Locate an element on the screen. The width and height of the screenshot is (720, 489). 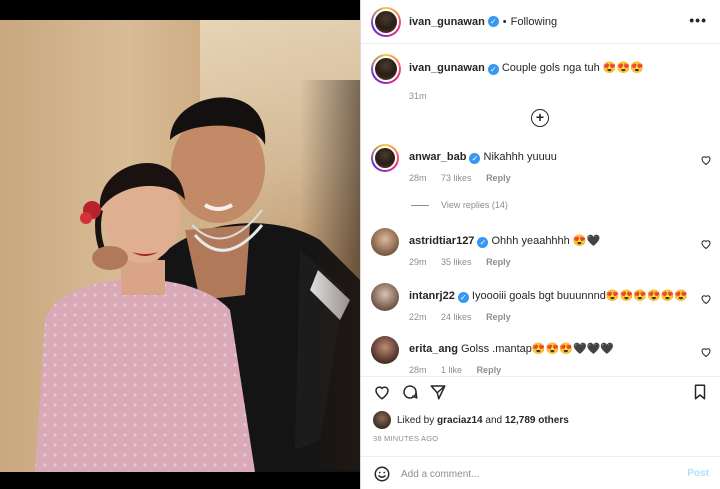
comment-likes: 24 likes is located at coordinates (456, 317).